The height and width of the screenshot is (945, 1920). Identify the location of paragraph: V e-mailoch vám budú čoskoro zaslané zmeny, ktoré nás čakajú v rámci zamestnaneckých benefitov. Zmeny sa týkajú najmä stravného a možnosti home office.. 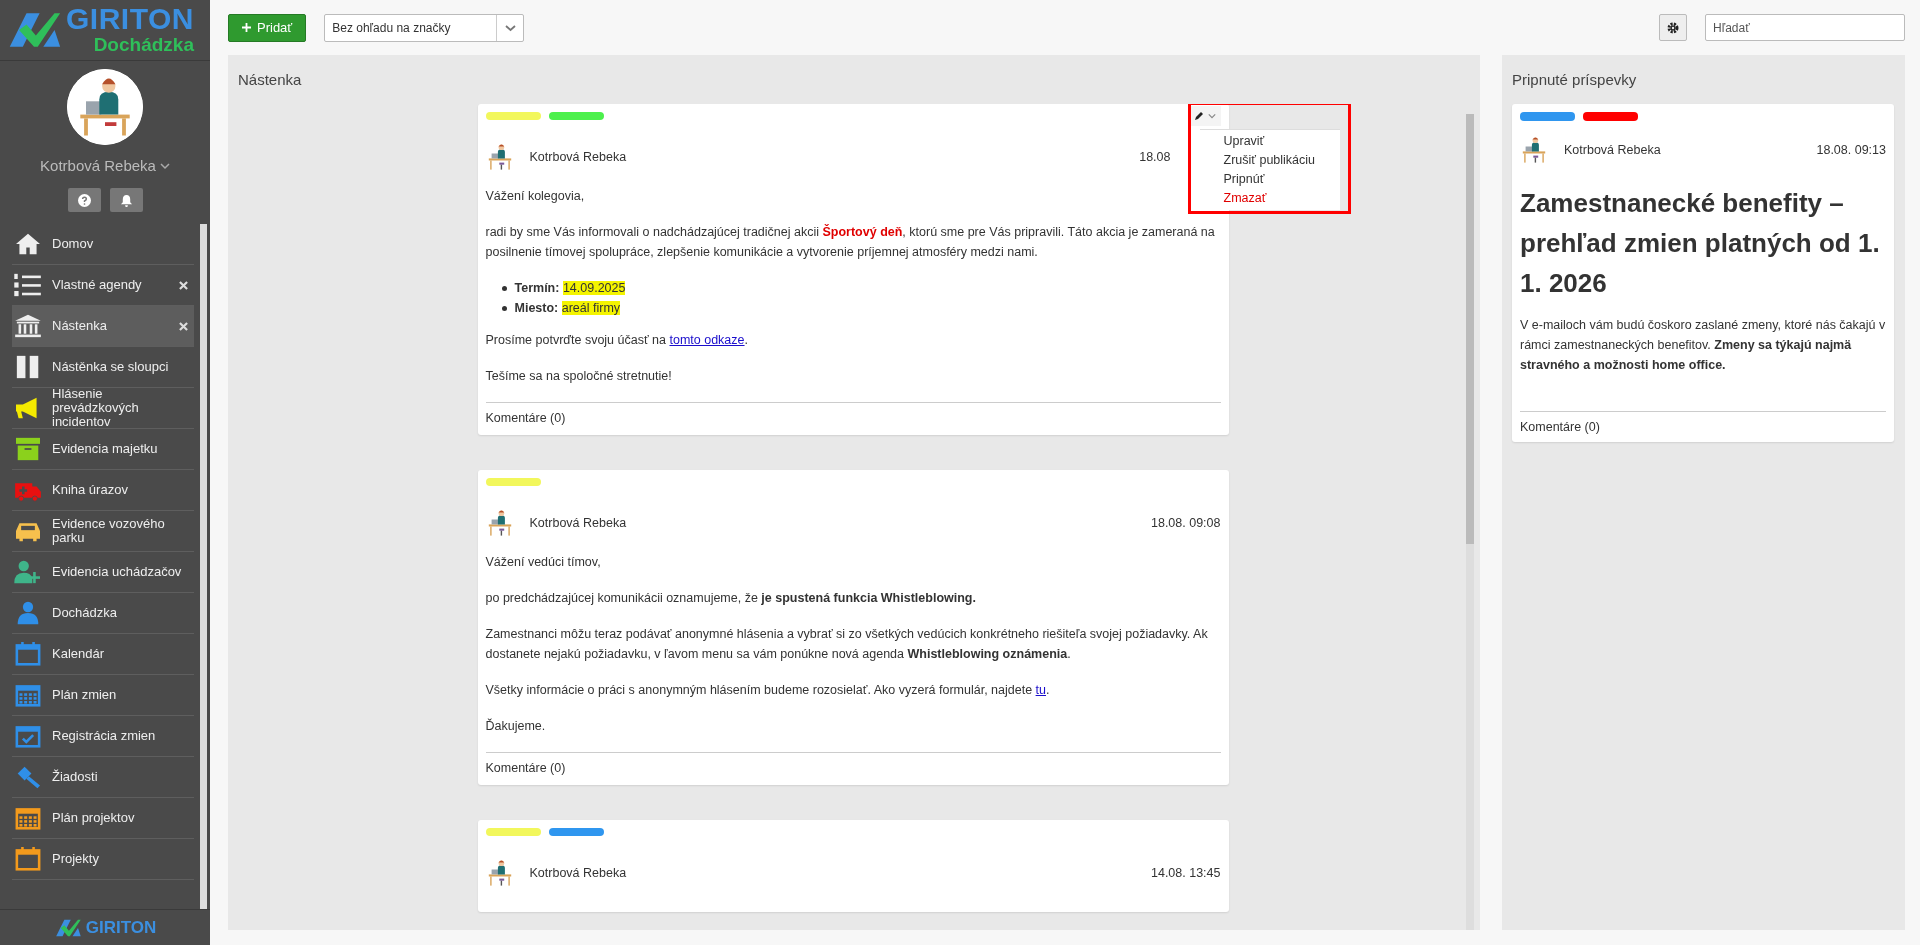
(1703, 345).